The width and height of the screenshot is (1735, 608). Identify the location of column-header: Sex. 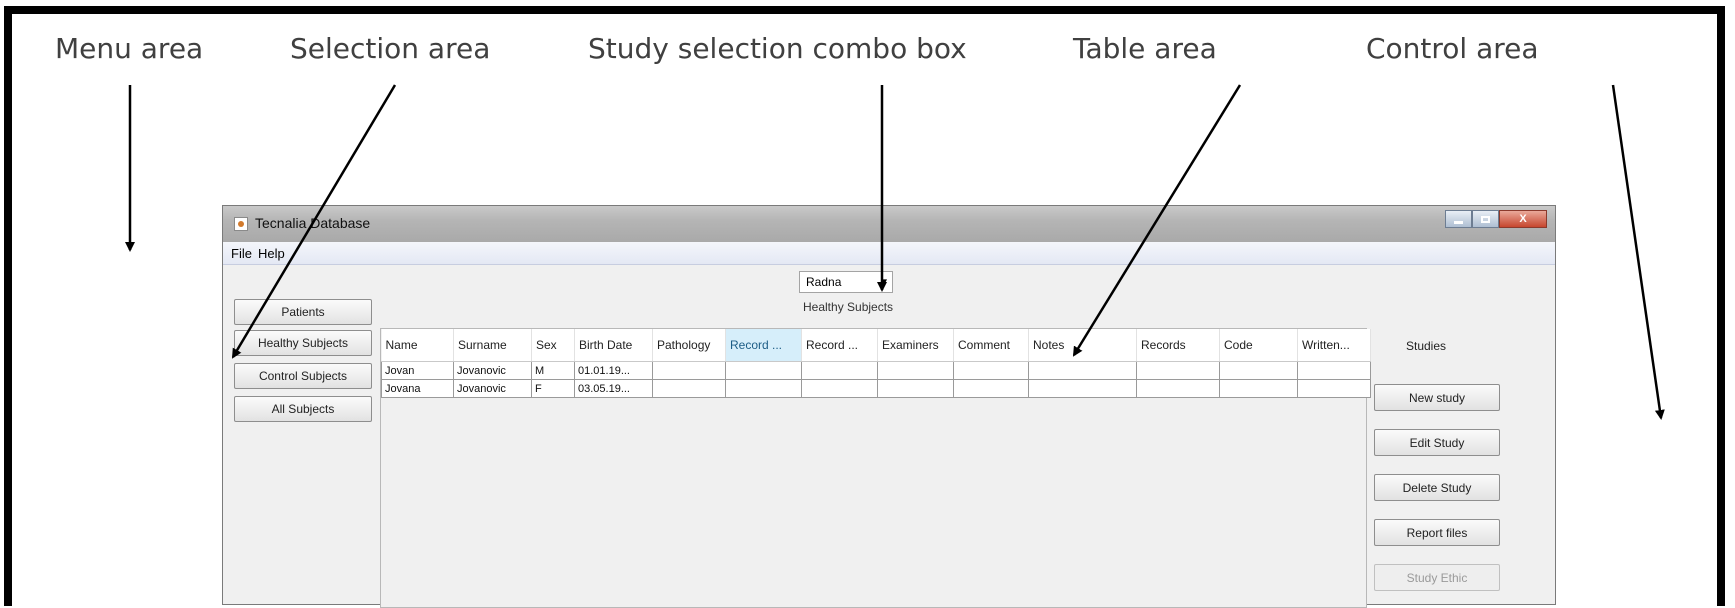
(553, 345).